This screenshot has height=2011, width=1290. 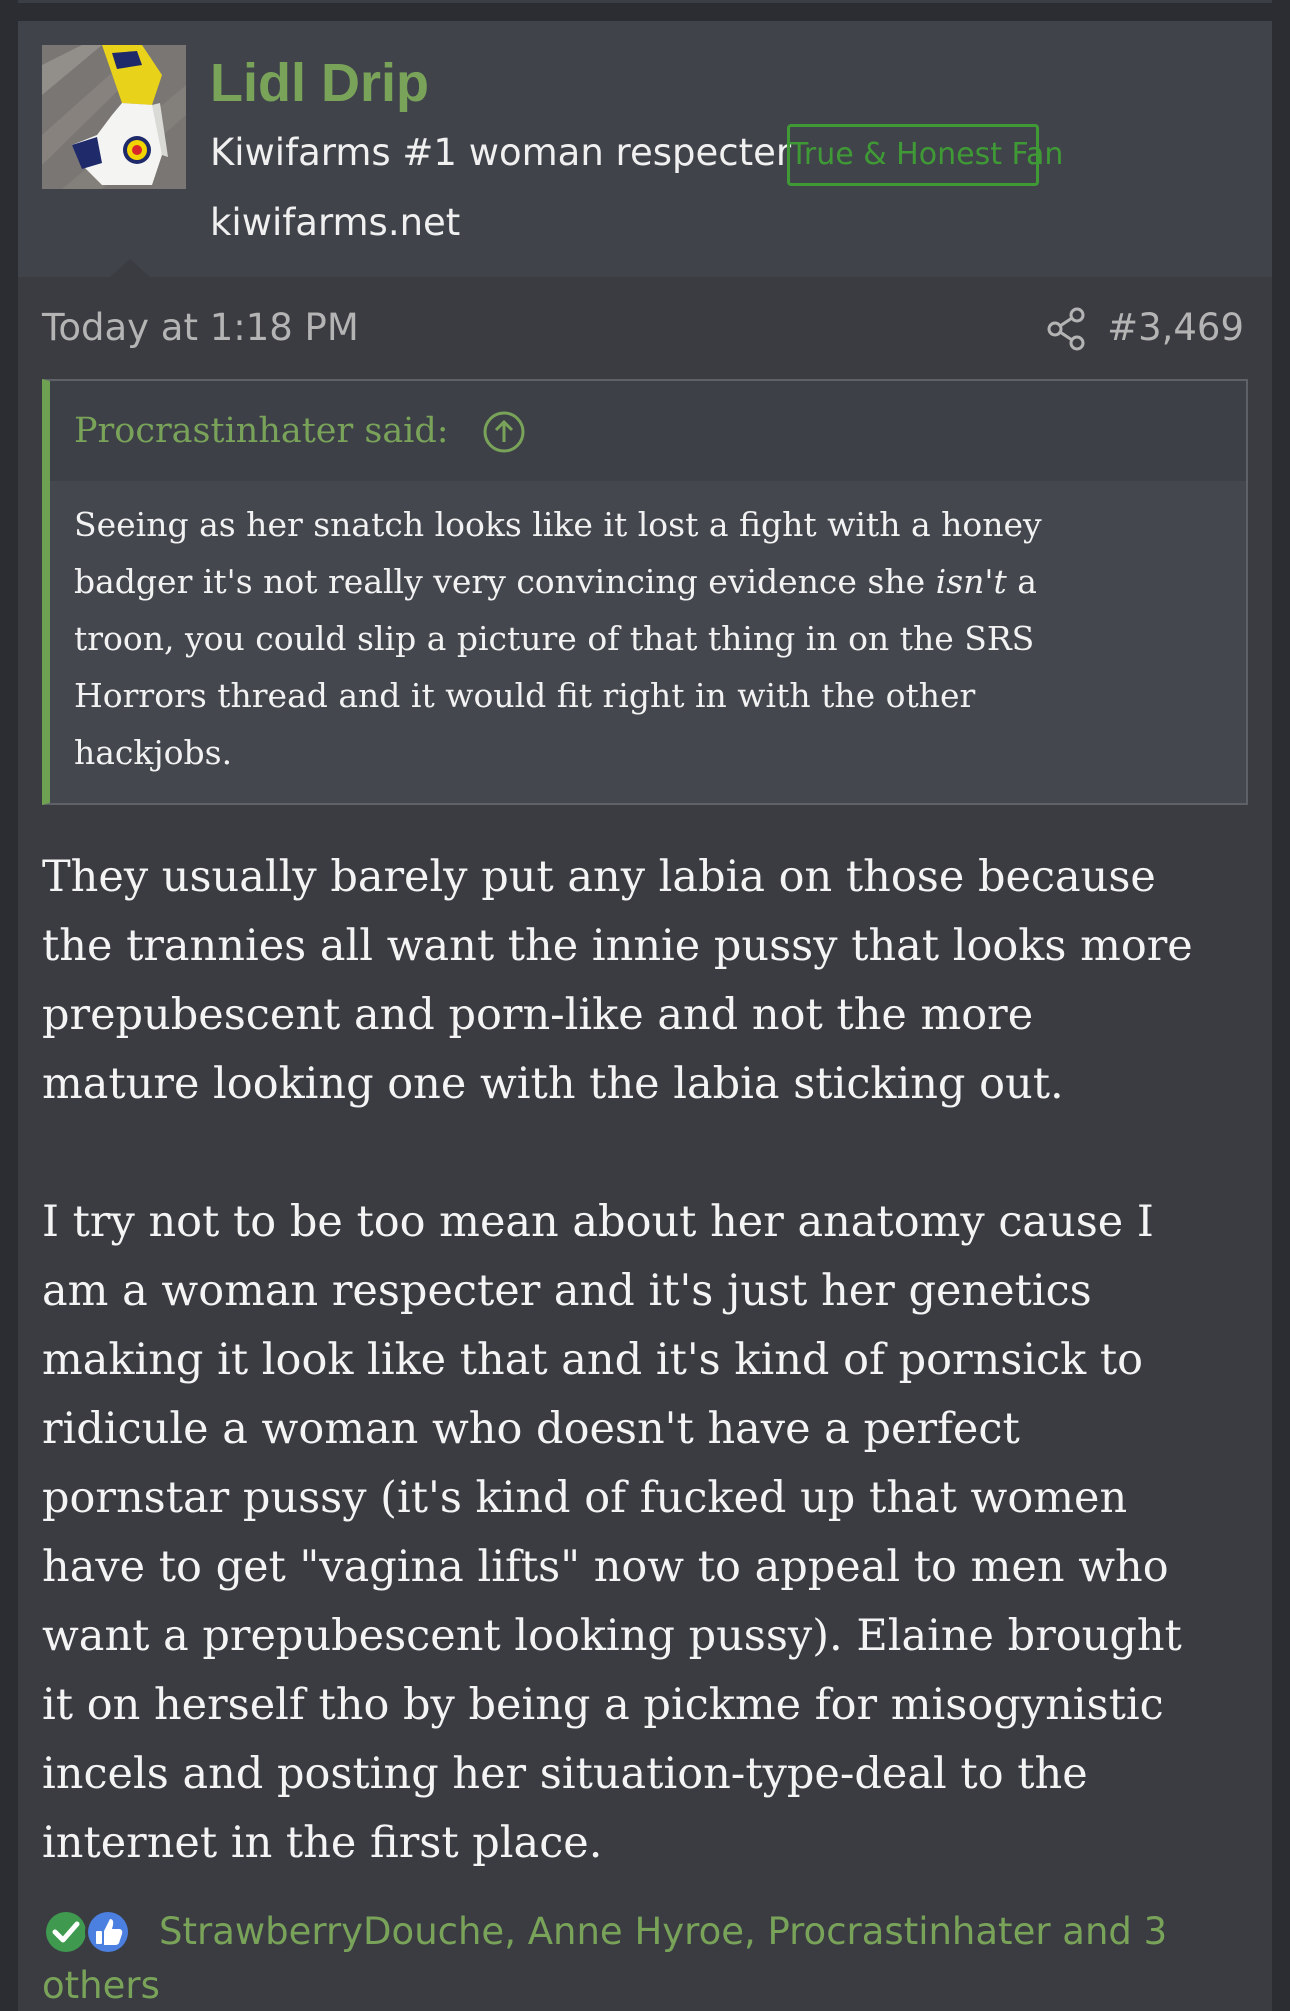 What do you see at coordinates (1175, 328) in the screenshot?
I see `post-number-link: #3,469` at bounding box center [1175, 328].